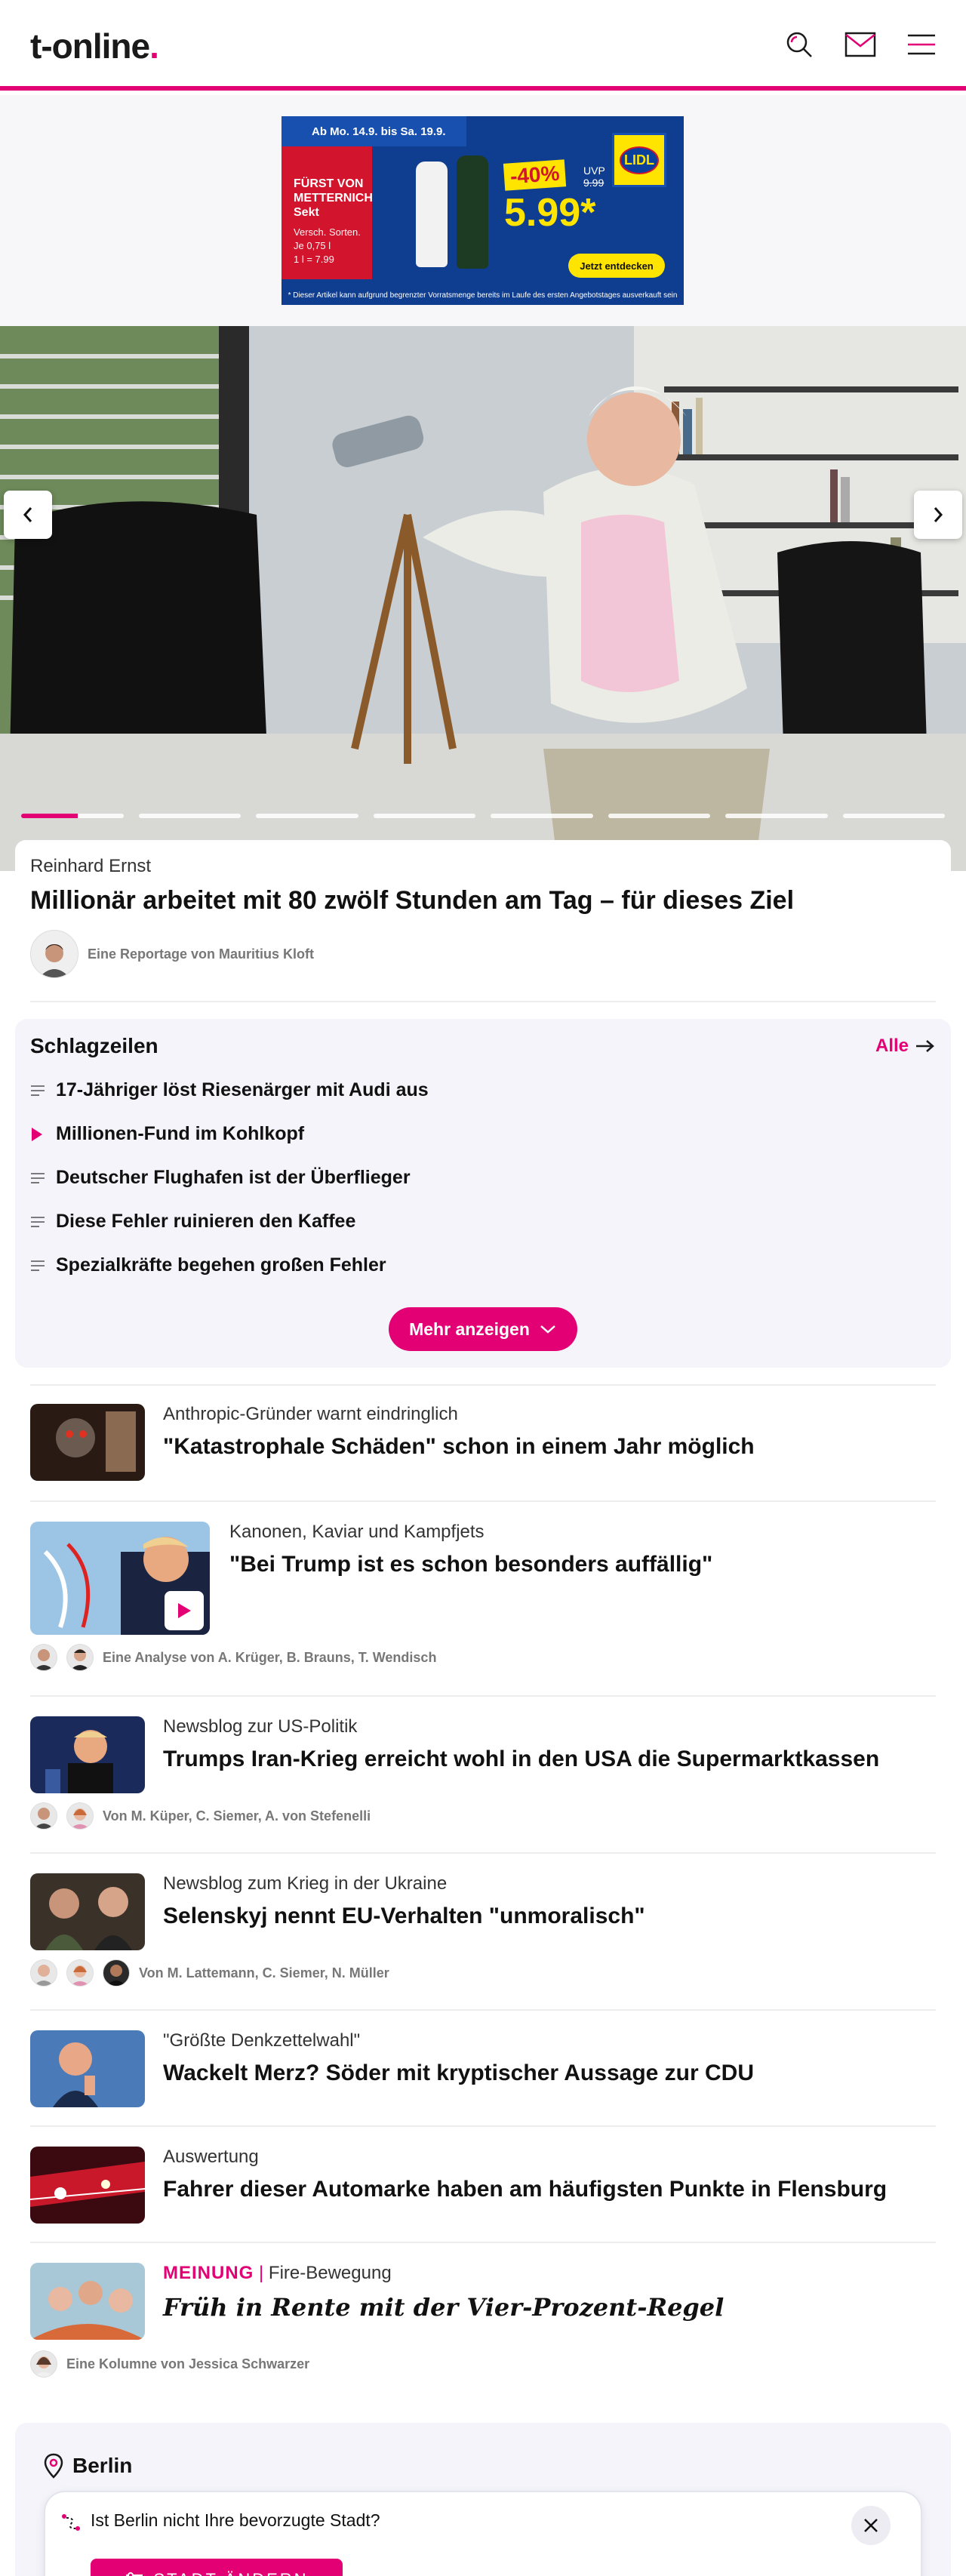 The image size is (966, 2576). I want to click on settings-sliders-icon, so click(134, 2574).